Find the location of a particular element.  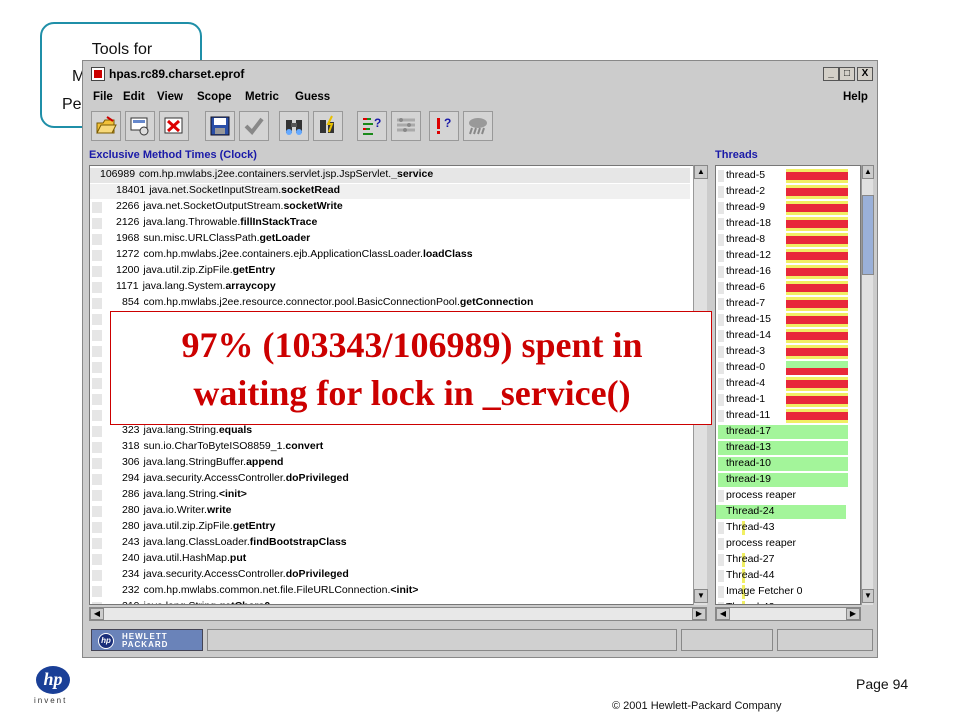

method-row: 240 java.util.HashMap.put is located at coordinates (390, 559).